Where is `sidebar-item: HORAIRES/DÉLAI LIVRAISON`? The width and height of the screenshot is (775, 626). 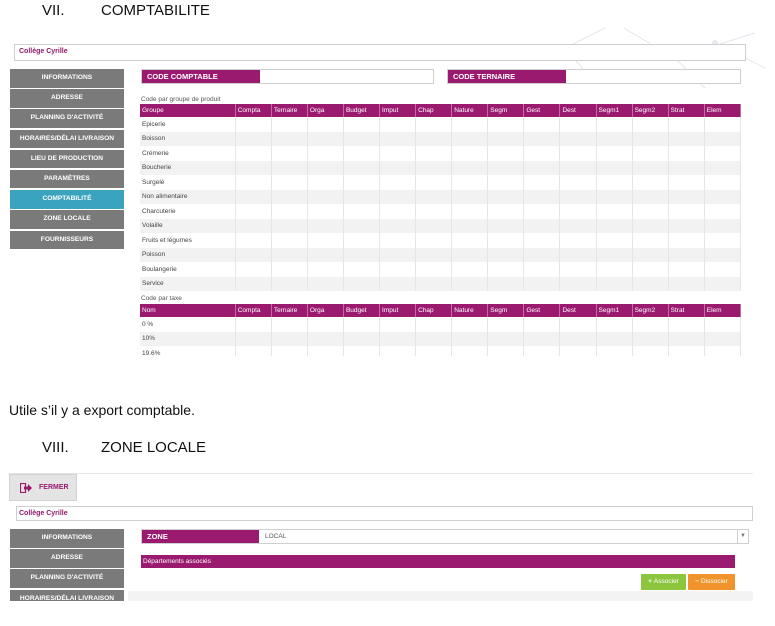 sidebar-item: HORAIRES/DÉLAI LIVRAISON is located at coordinates (67, 595).